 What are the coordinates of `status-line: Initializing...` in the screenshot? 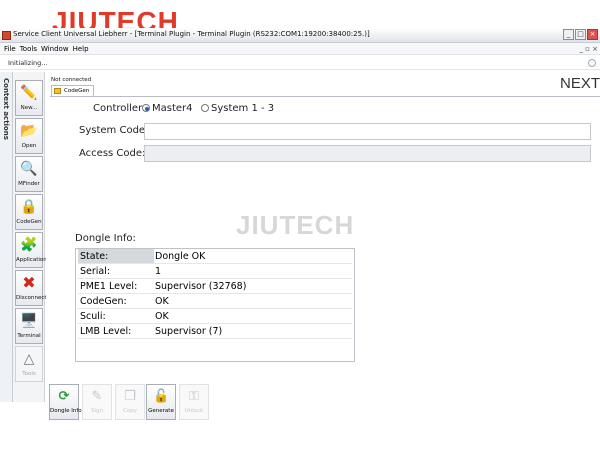 It's located at (300, 63).